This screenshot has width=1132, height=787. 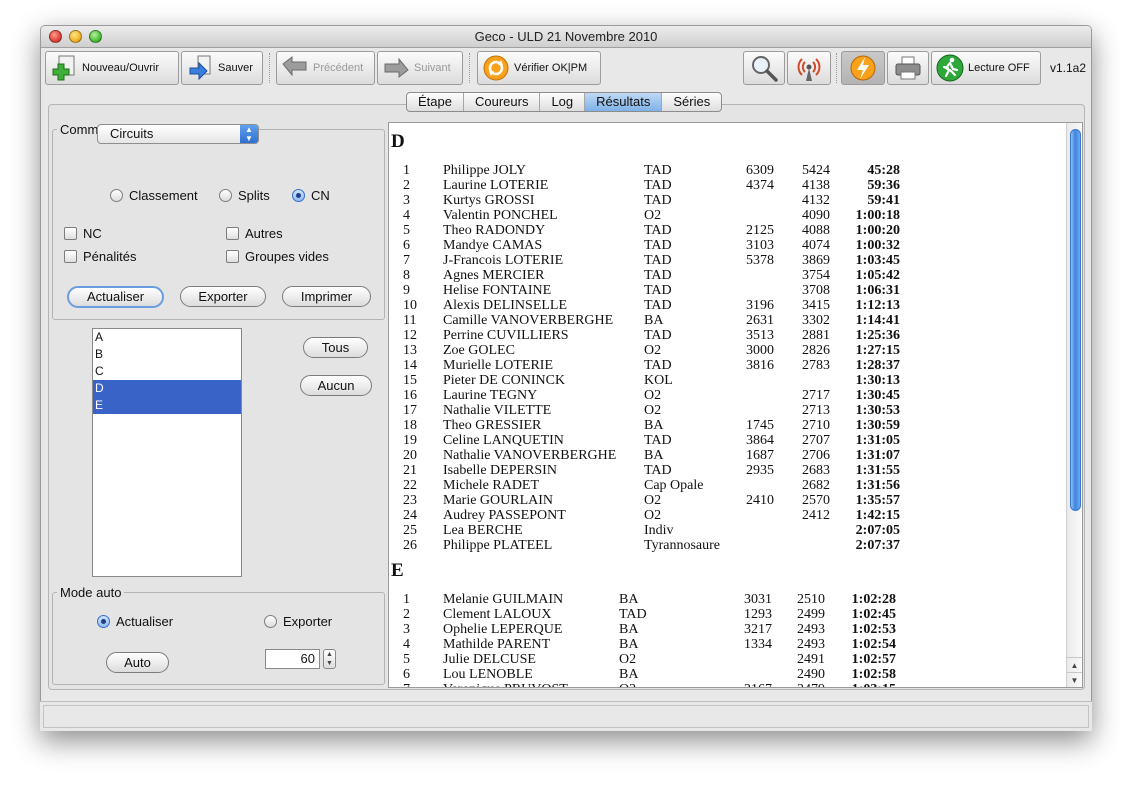 I want to click on list-item-selected: D, so click(x=167, y=388).